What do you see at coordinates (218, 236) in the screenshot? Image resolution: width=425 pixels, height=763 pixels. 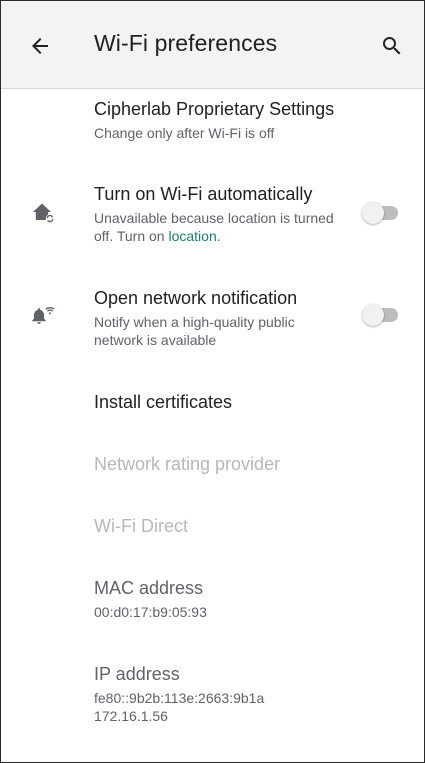 I see `wifi-auto-summary-end: .` at bounding box center [218, 236].